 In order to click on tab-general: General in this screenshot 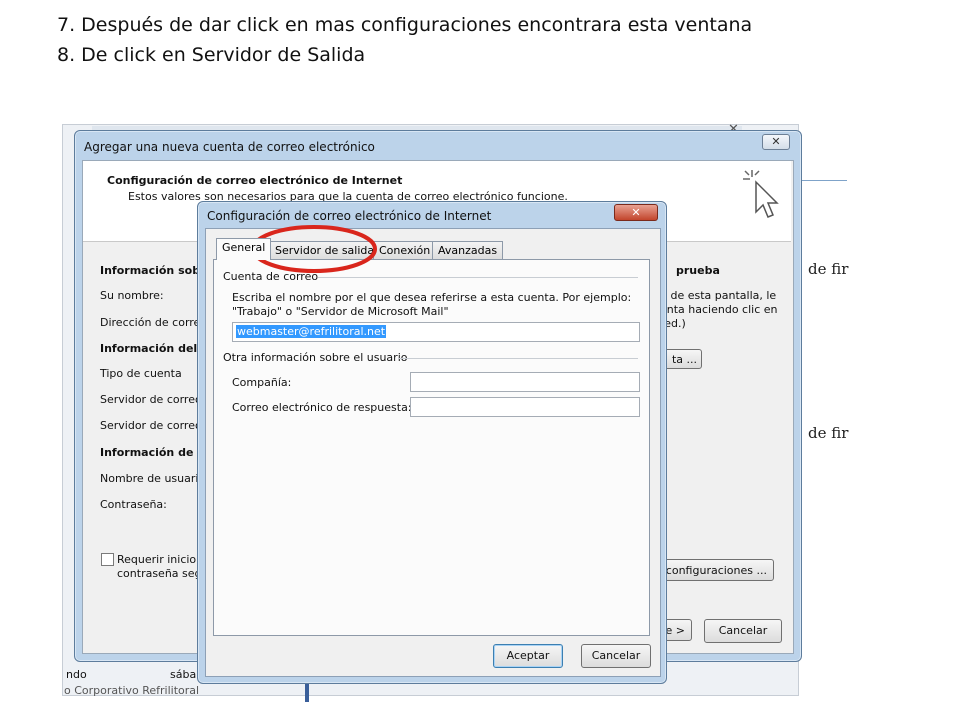, I will do `click(244, 249)`.